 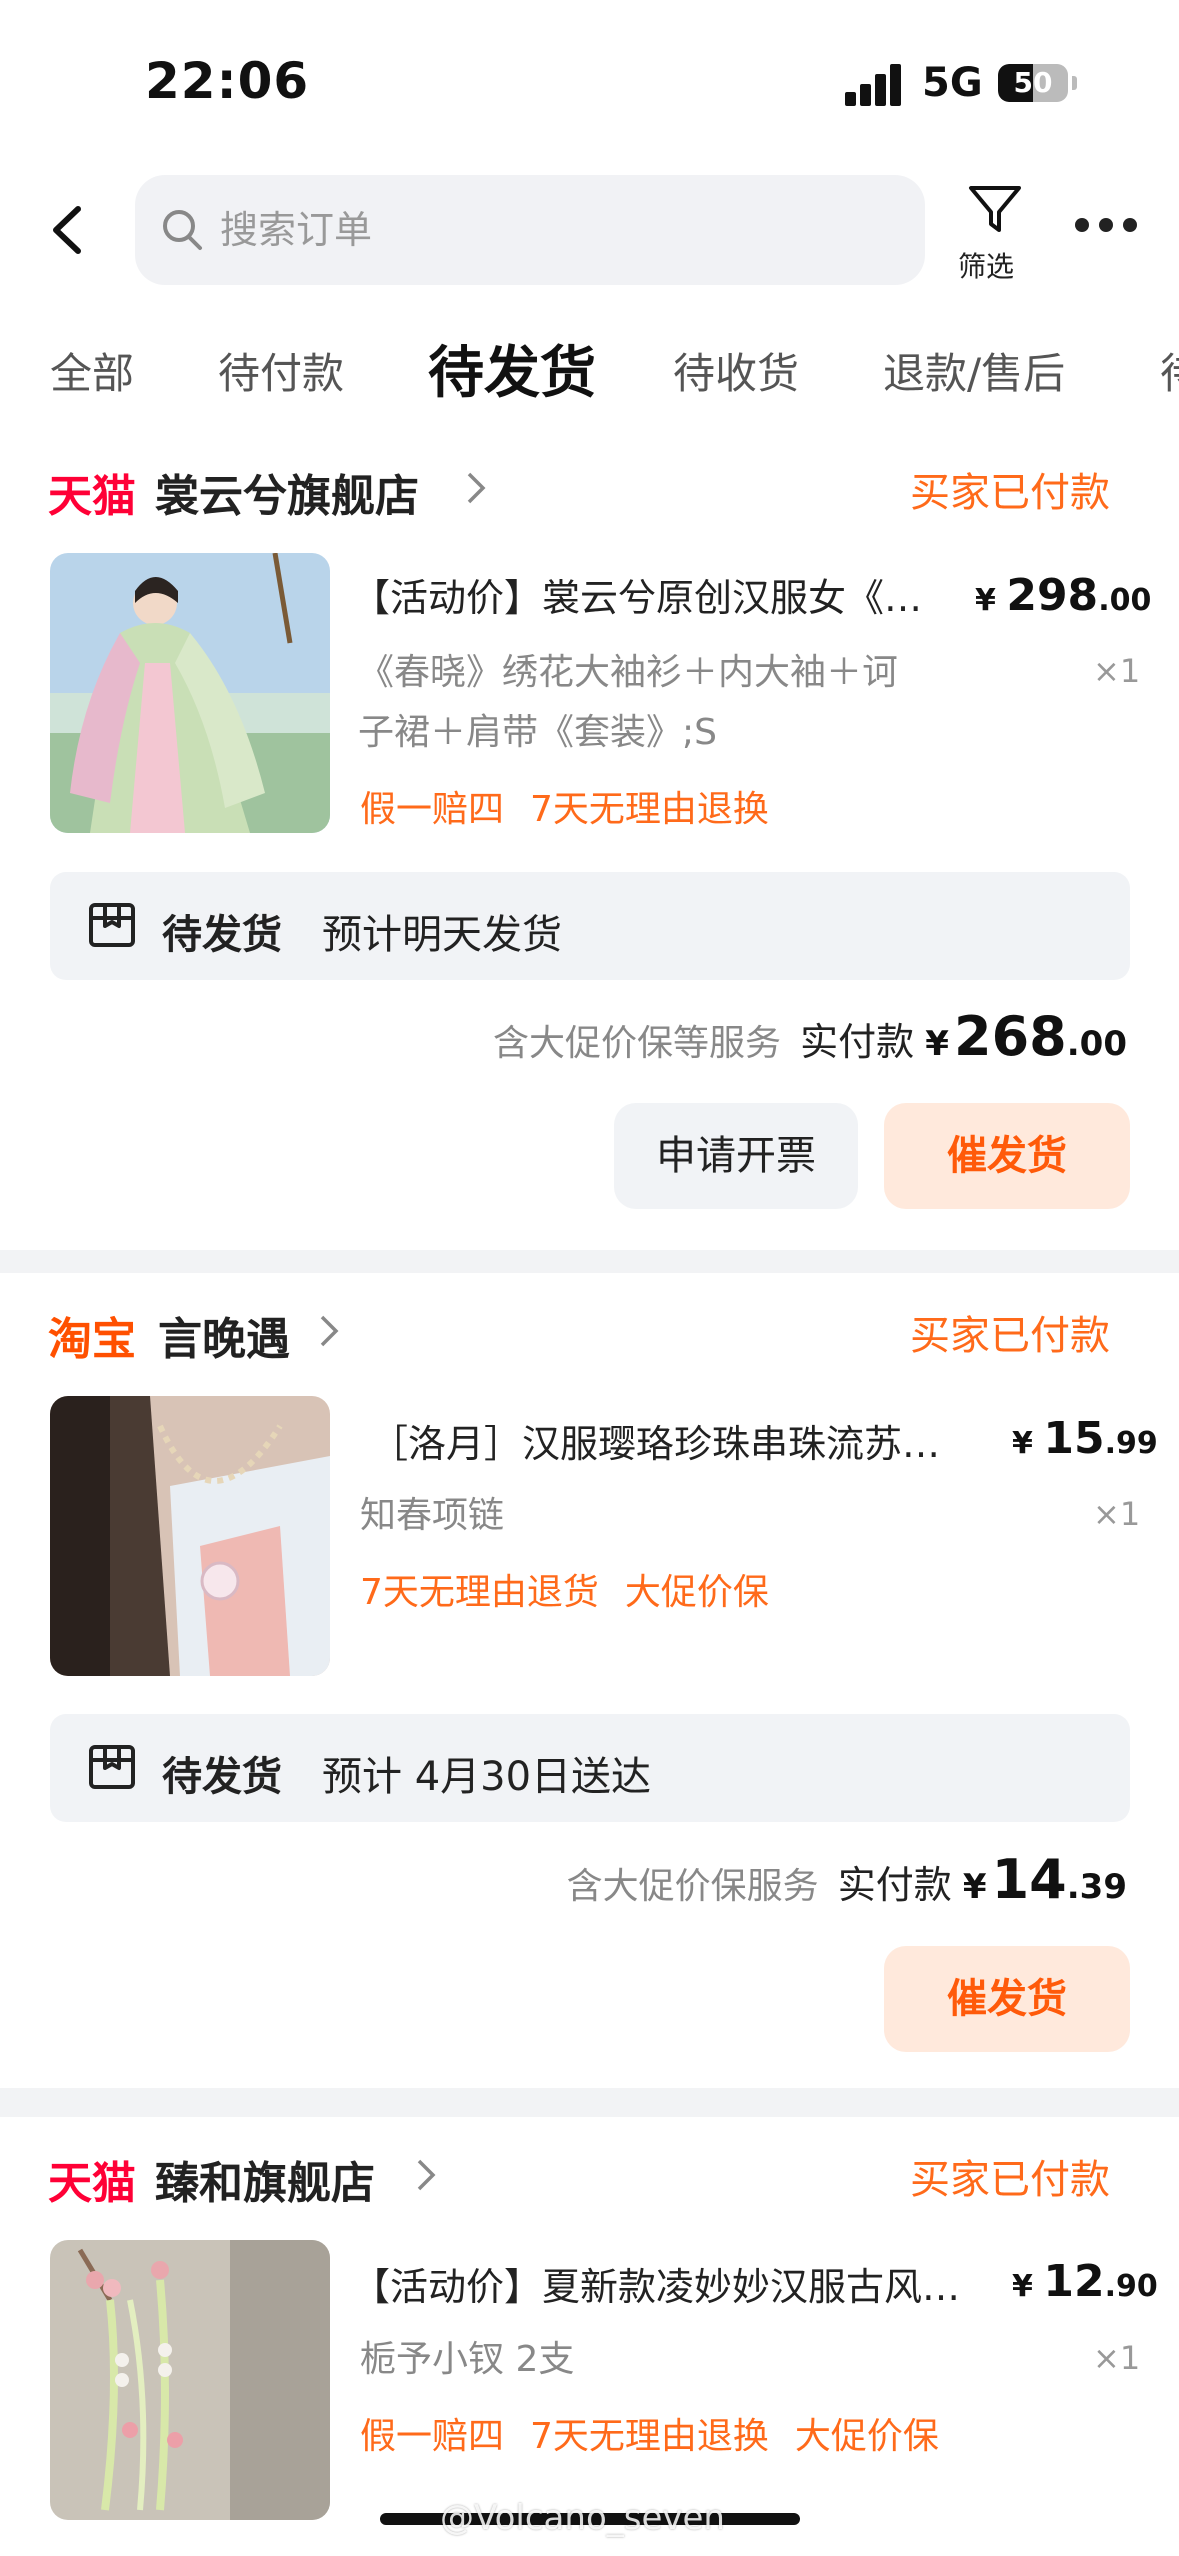 I want to click on service-note: 含大促价保等服务, so click(x=637, y=1043).